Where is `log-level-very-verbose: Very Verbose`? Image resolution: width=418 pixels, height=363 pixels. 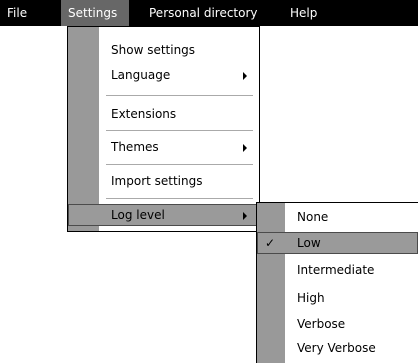 log-level-very-verbose: Very Verbose is located at coordinates (337, 348).